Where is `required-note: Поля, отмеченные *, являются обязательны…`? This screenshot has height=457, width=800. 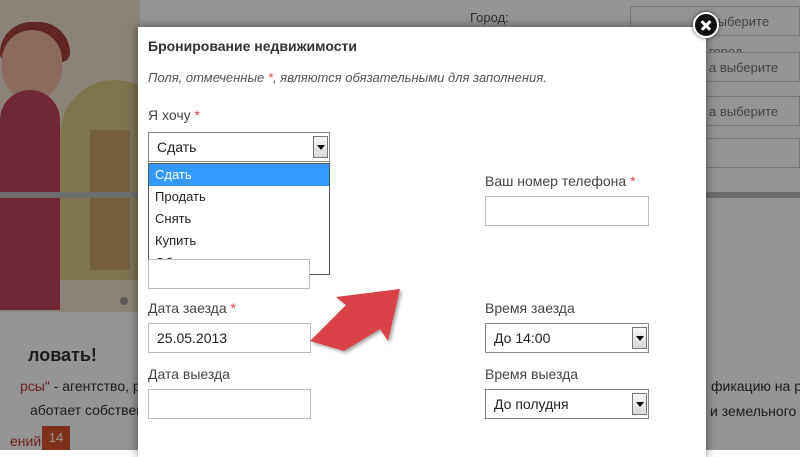
required-note: Поля, отмеченные *, являются обязательны… is located at coordinates (347, 77).